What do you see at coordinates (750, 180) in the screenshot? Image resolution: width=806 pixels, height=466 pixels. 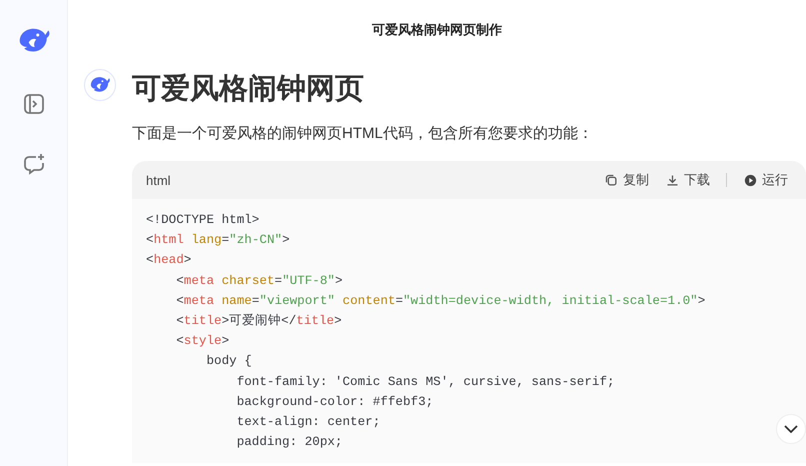 I see `play-icon` at bounding box center [750, 180].